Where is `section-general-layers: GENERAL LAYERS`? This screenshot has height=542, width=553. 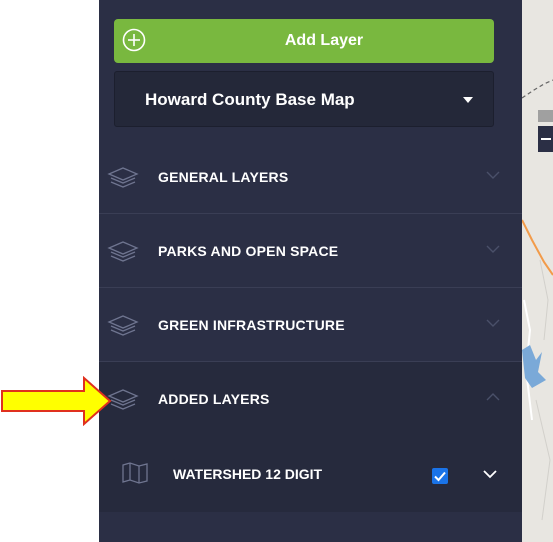
section-general-layers: GENERAL LAYERS is located at coordinates (310, 177).